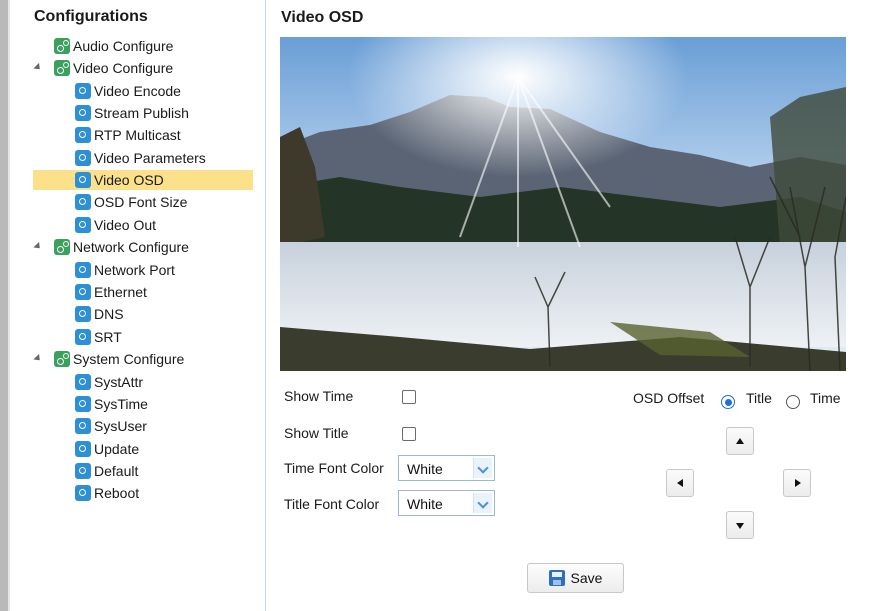  What do you see at coordinates (425, 504) in the screenshot?
I see `title-font-color-value: White` at bounding box center [425, 504].